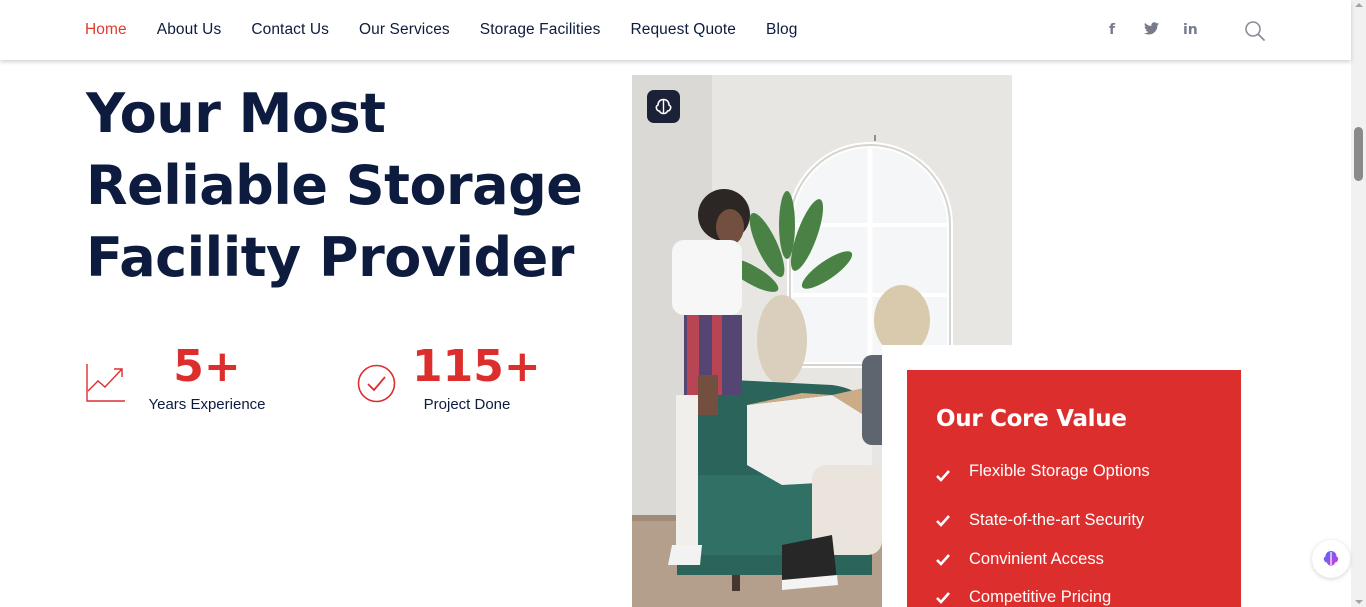 The image size is (1366, 607). I want to click on nav-blog: Blog, so click(781, 30).